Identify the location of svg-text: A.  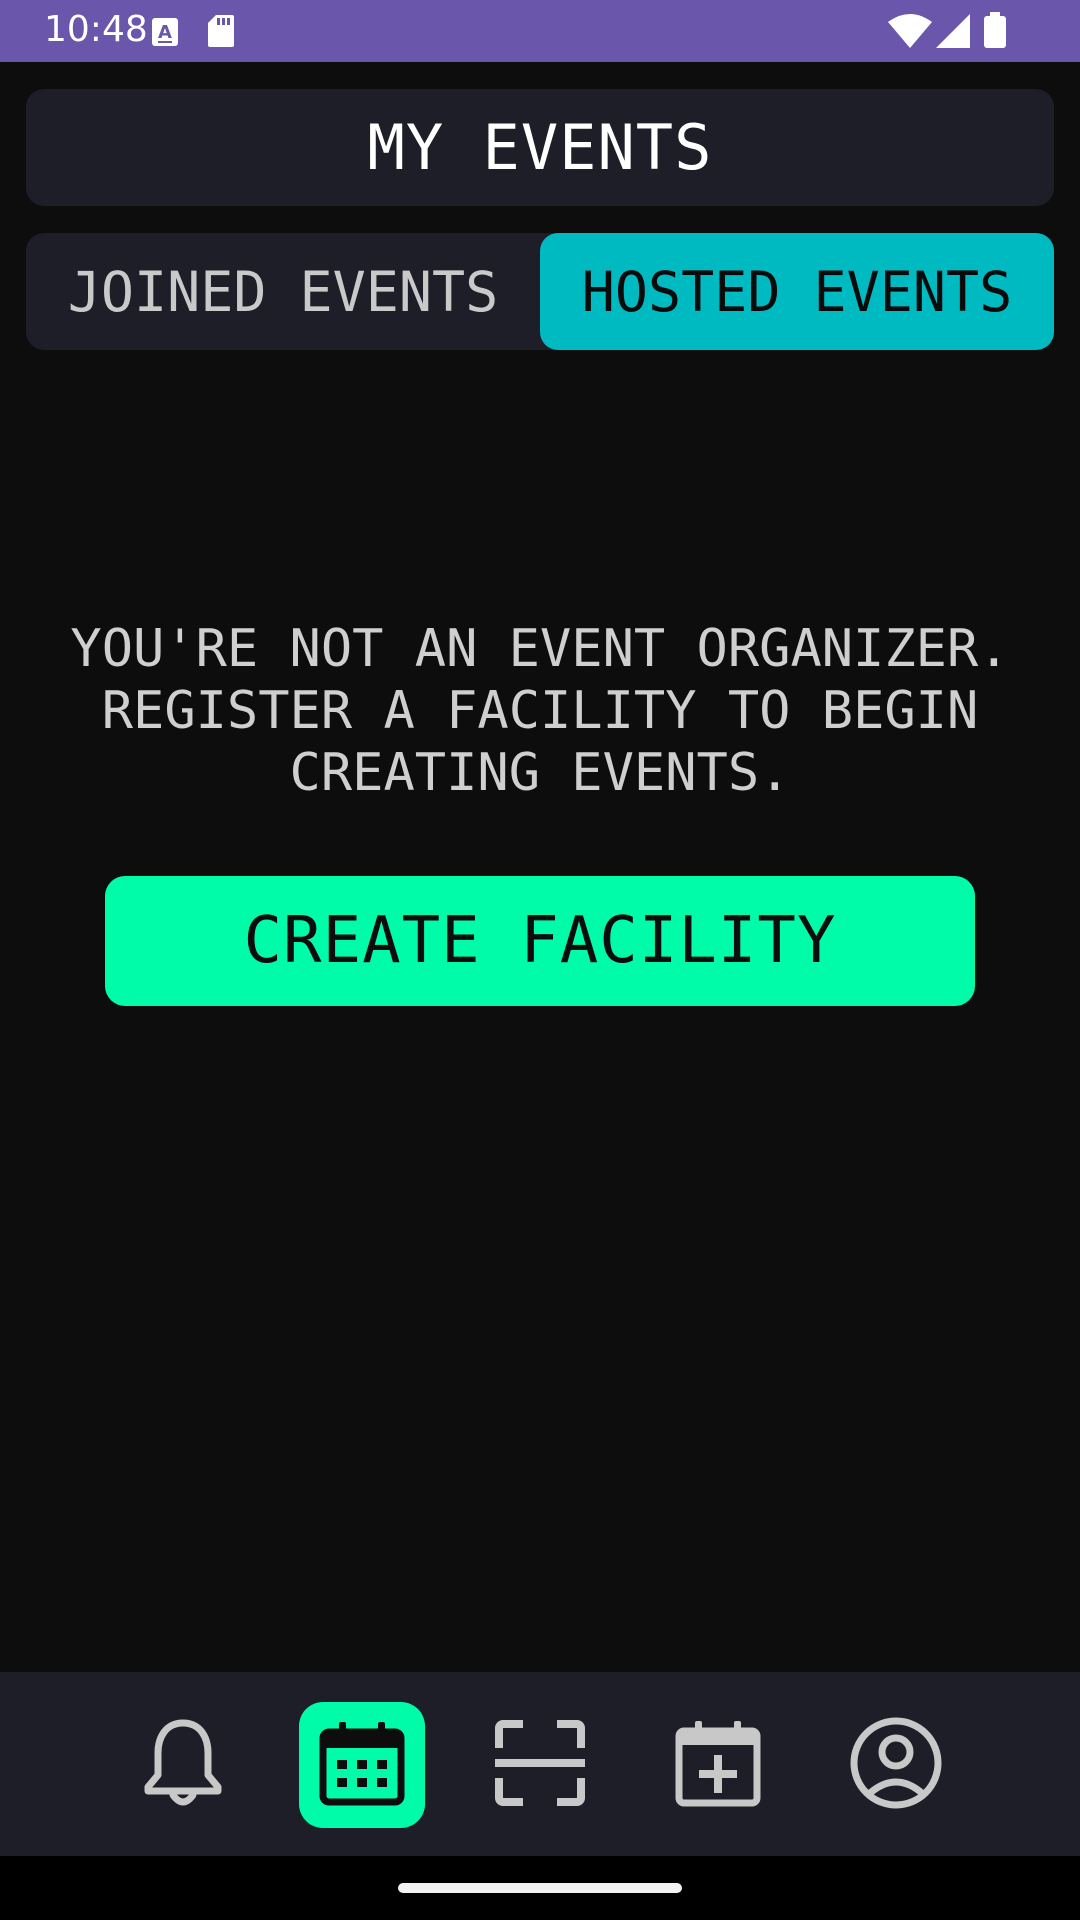
(165, 32).